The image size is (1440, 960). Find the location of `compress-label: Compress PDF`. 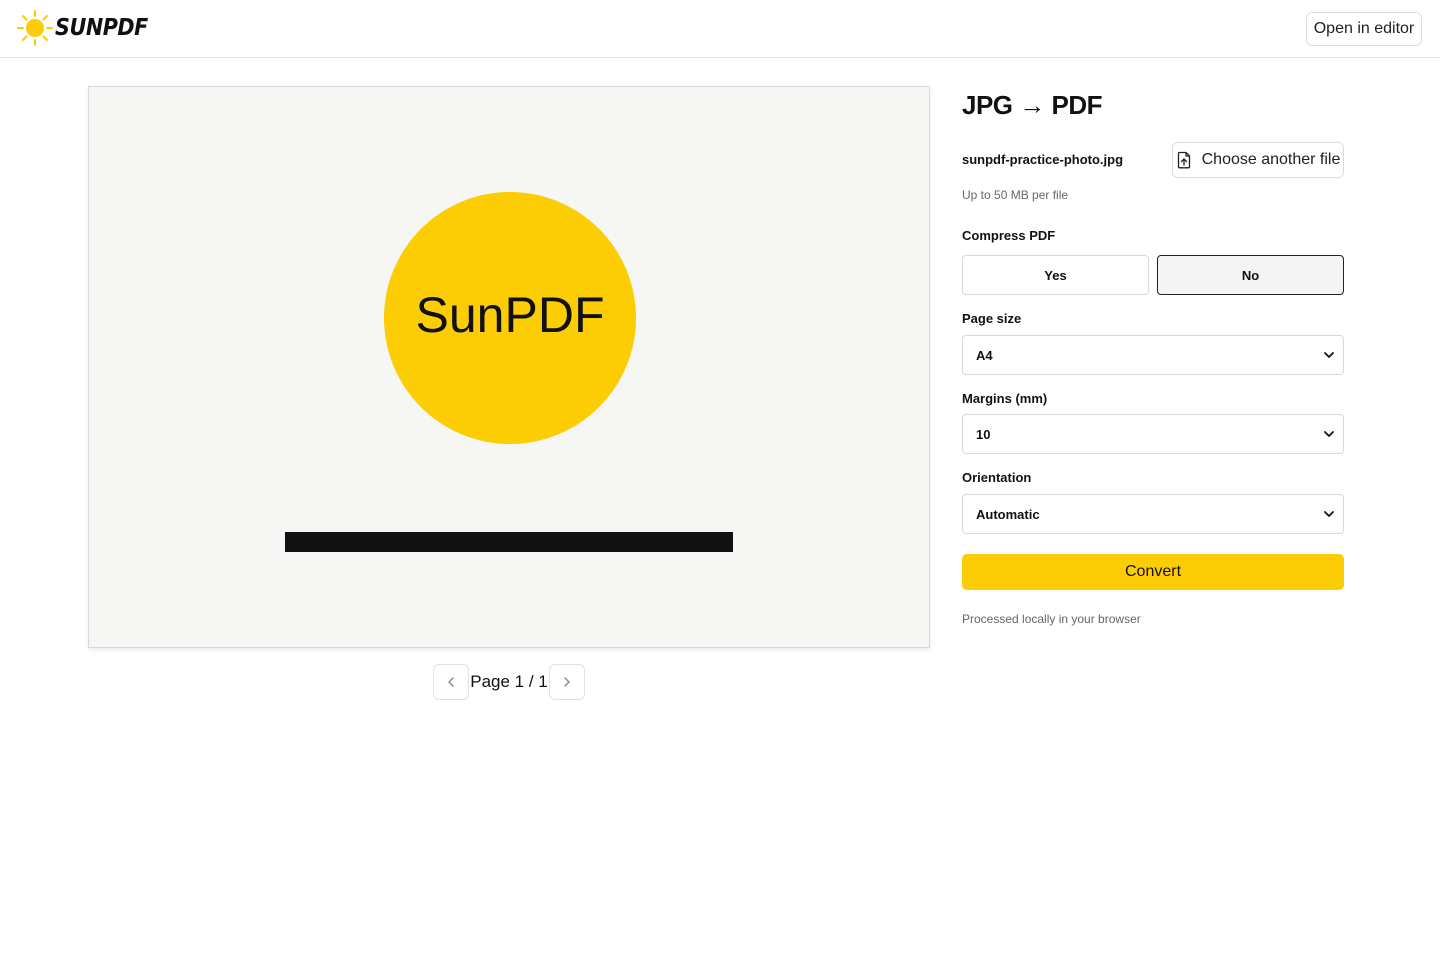

compress-label: Compress PDF is located at coordinates (1009, 235).